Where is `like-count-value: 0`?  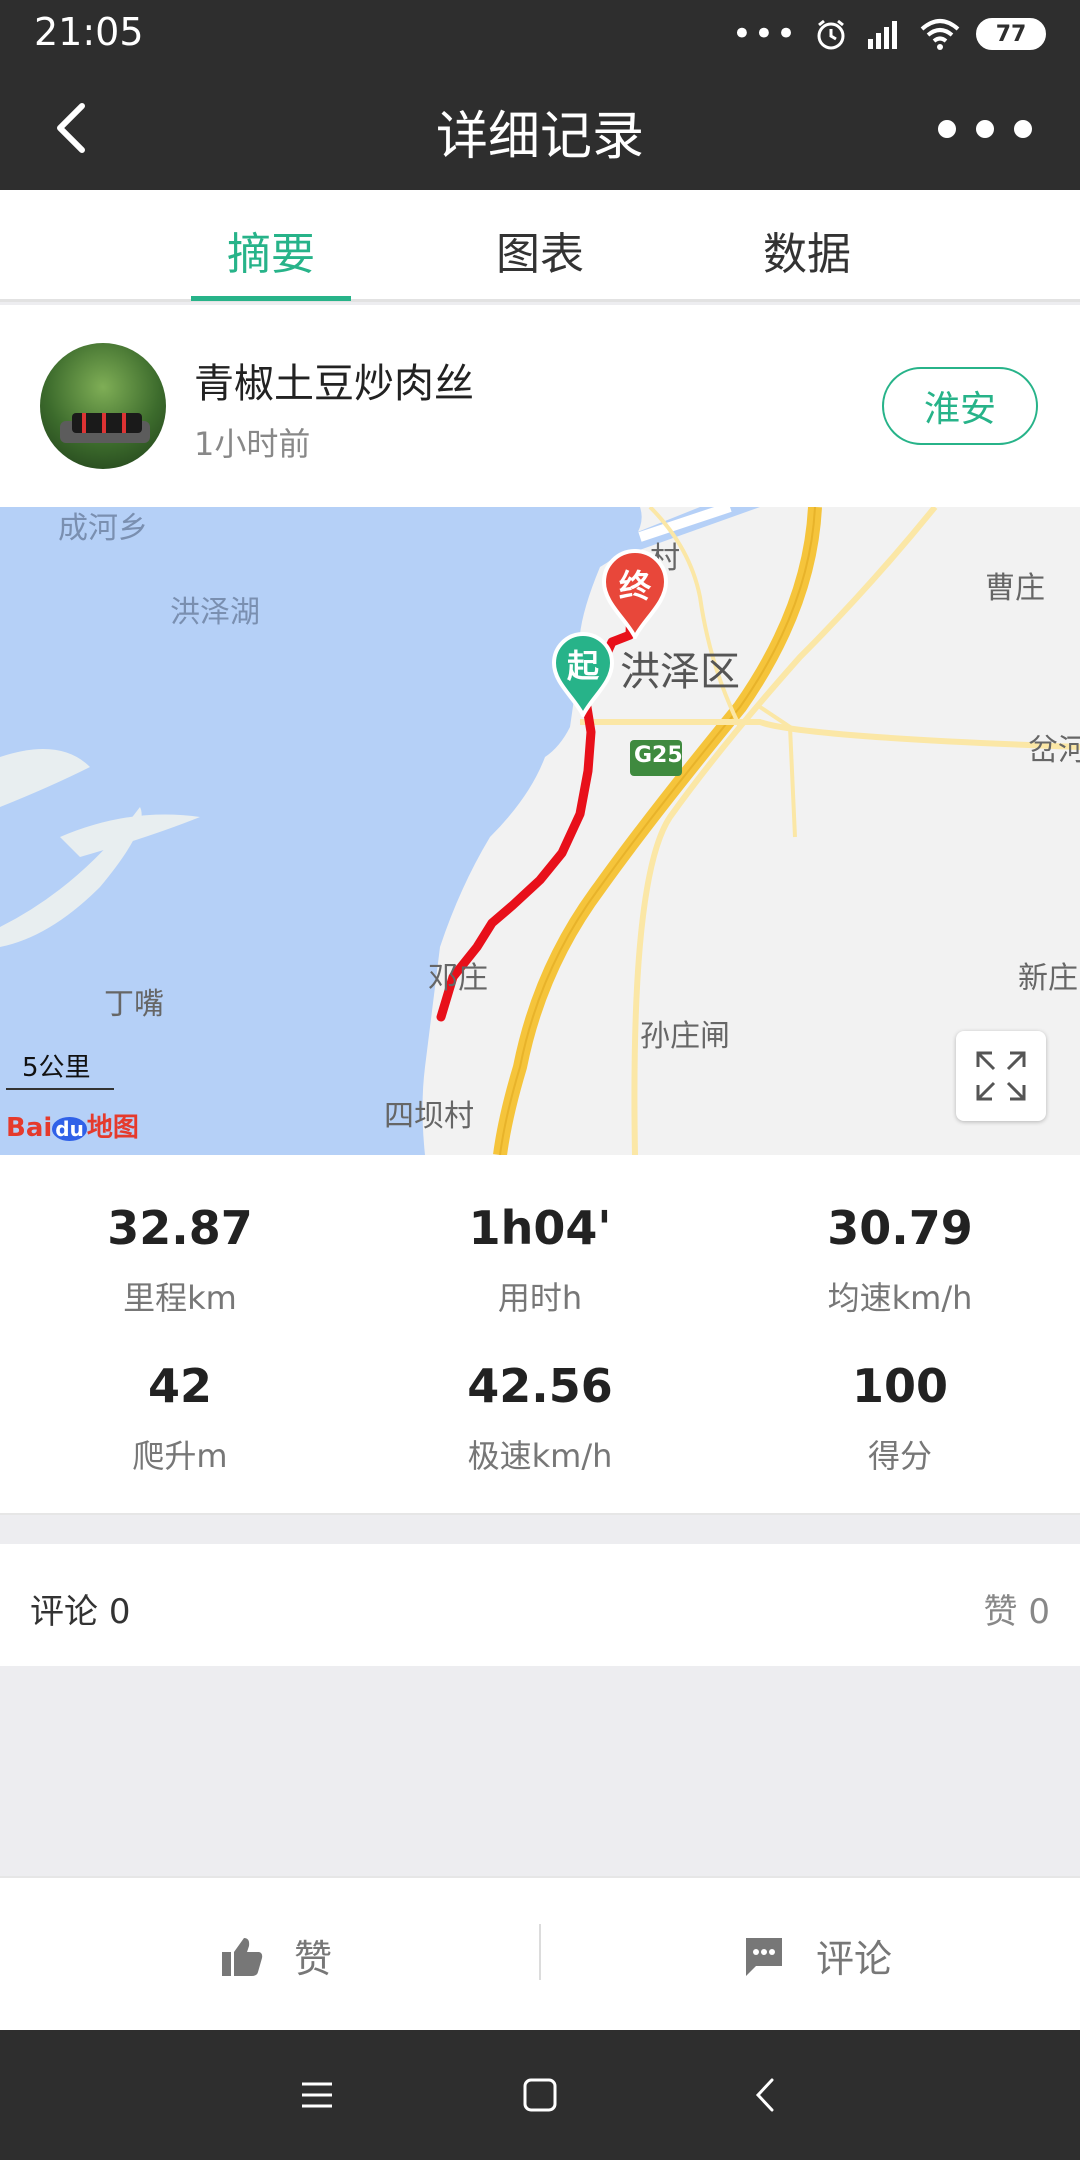 like-count-value: 0 is located at coordinates (1039, 1612).